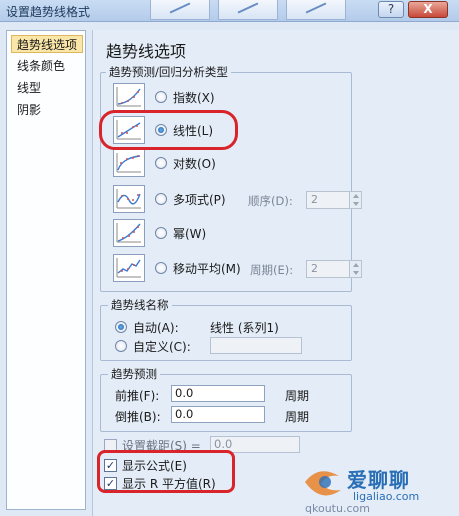 The image size is (459, 516). I want to click on custom-name-input, so click(256, 345).